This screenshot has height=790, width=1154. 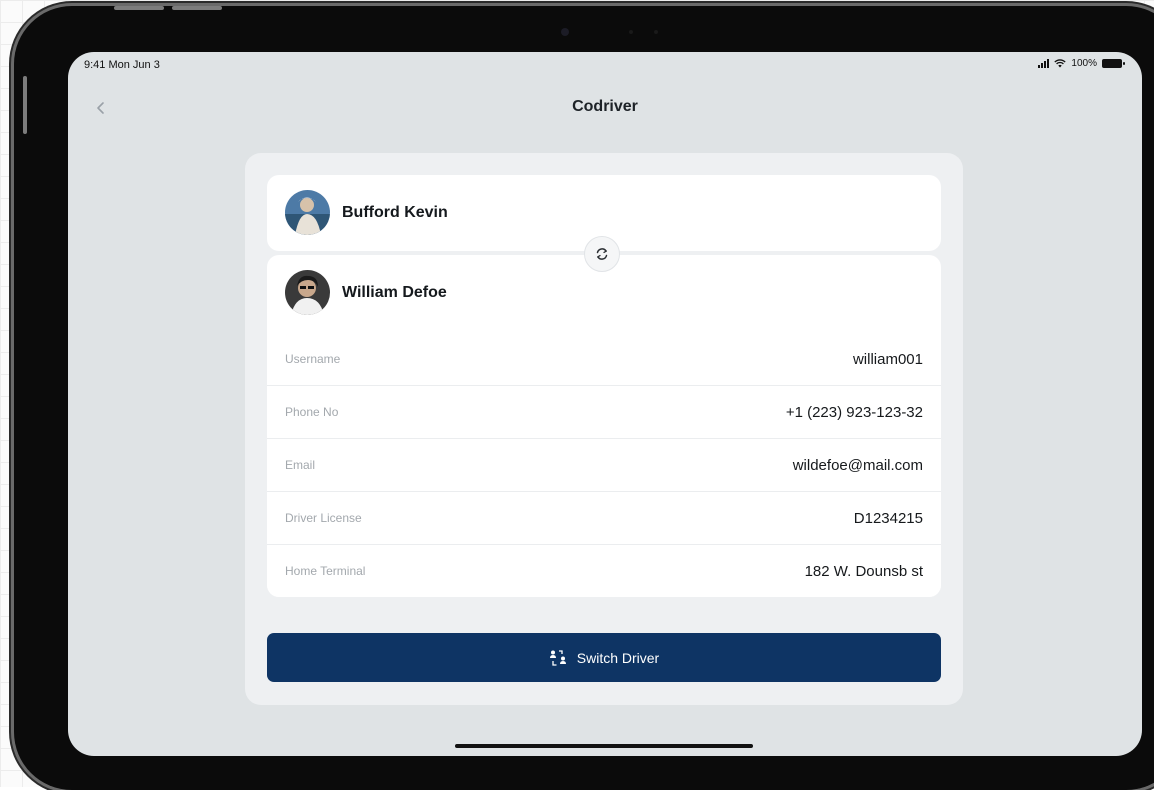 What do you see at coordinates (394, 292) in the screenshot?
I see `driver-name: William Defoe` at bounding box center [394, 292].